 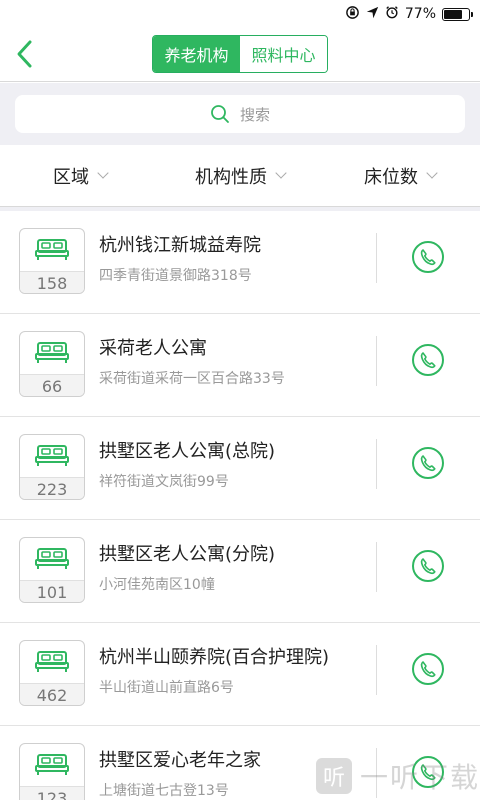 I want to click on filter-bed-count: 床位数, so click(x=400, y=175).